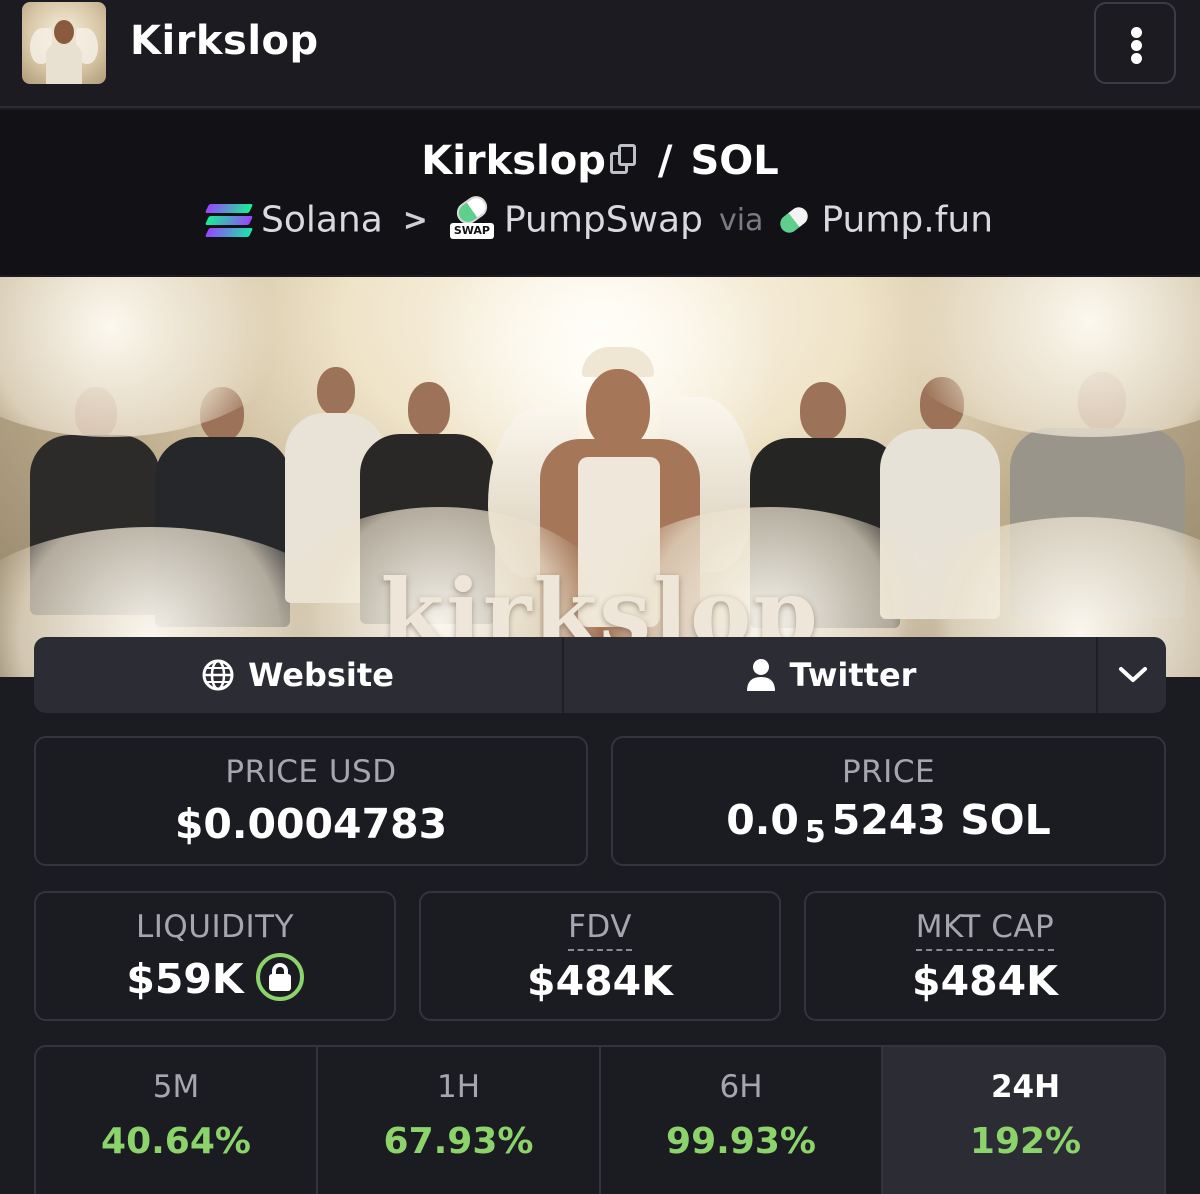 The width and height of the screenshot is (1200, 1194). I want to click on tab-label: 5M, so click(176, 1087).